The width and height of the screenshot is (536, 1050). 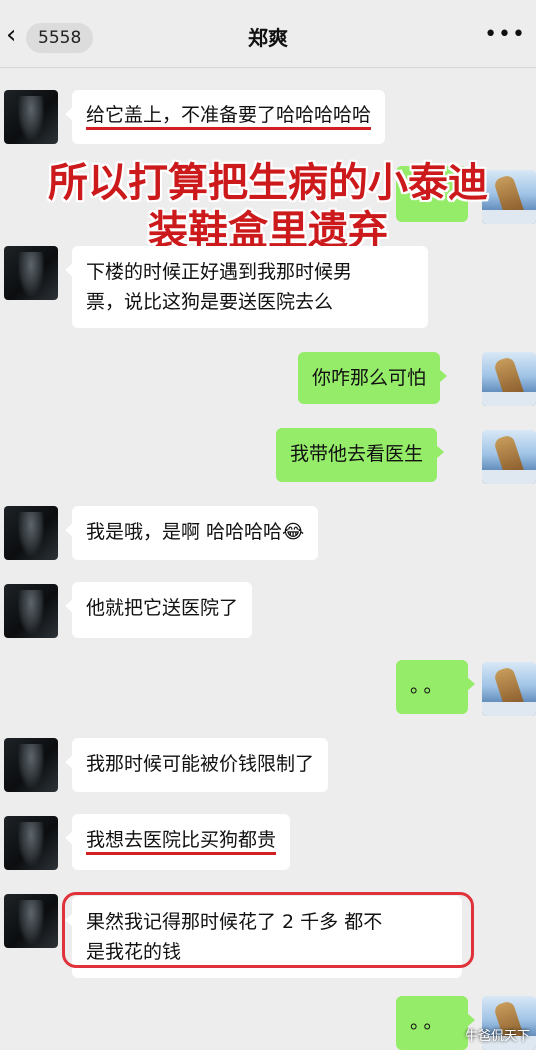 I want to click on highlight-box, so click(x=268, y=930).